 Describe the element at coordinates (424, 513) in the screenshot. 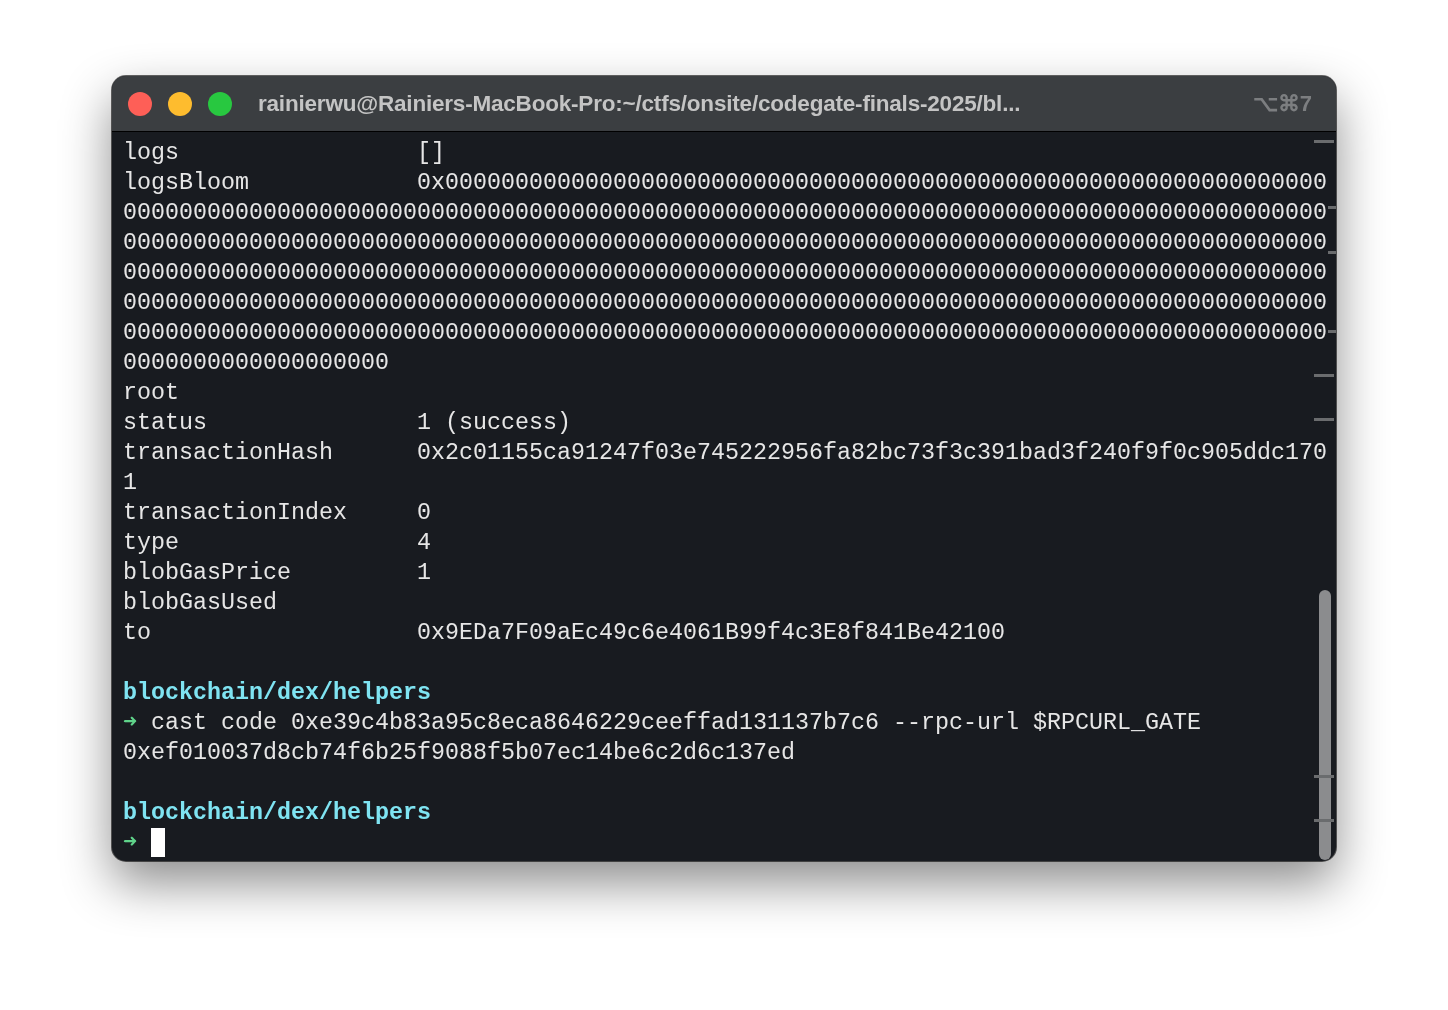

I see `field-value: 0` at that location.